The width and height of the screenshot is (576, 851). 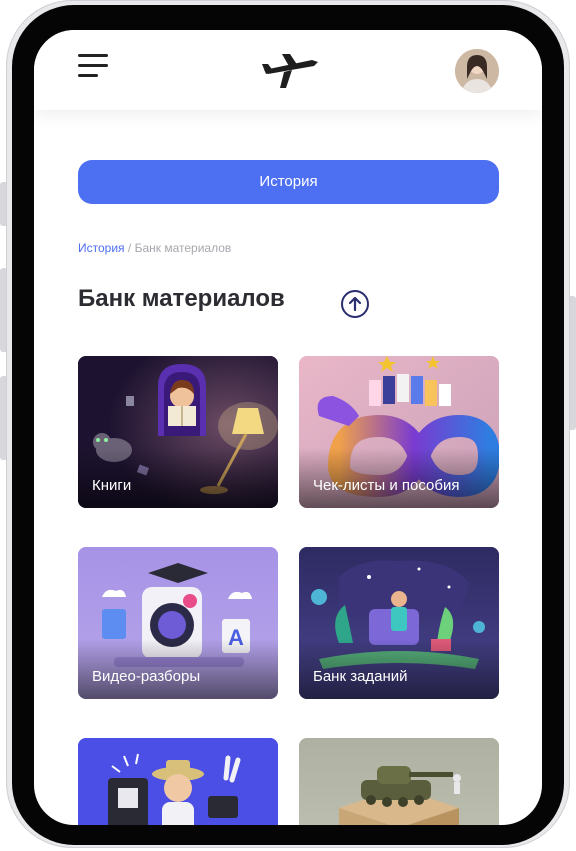 What do you see at coordinates (288, 182) in the screenshot?
I see `history-button: История` at bounding box center [288, 182].